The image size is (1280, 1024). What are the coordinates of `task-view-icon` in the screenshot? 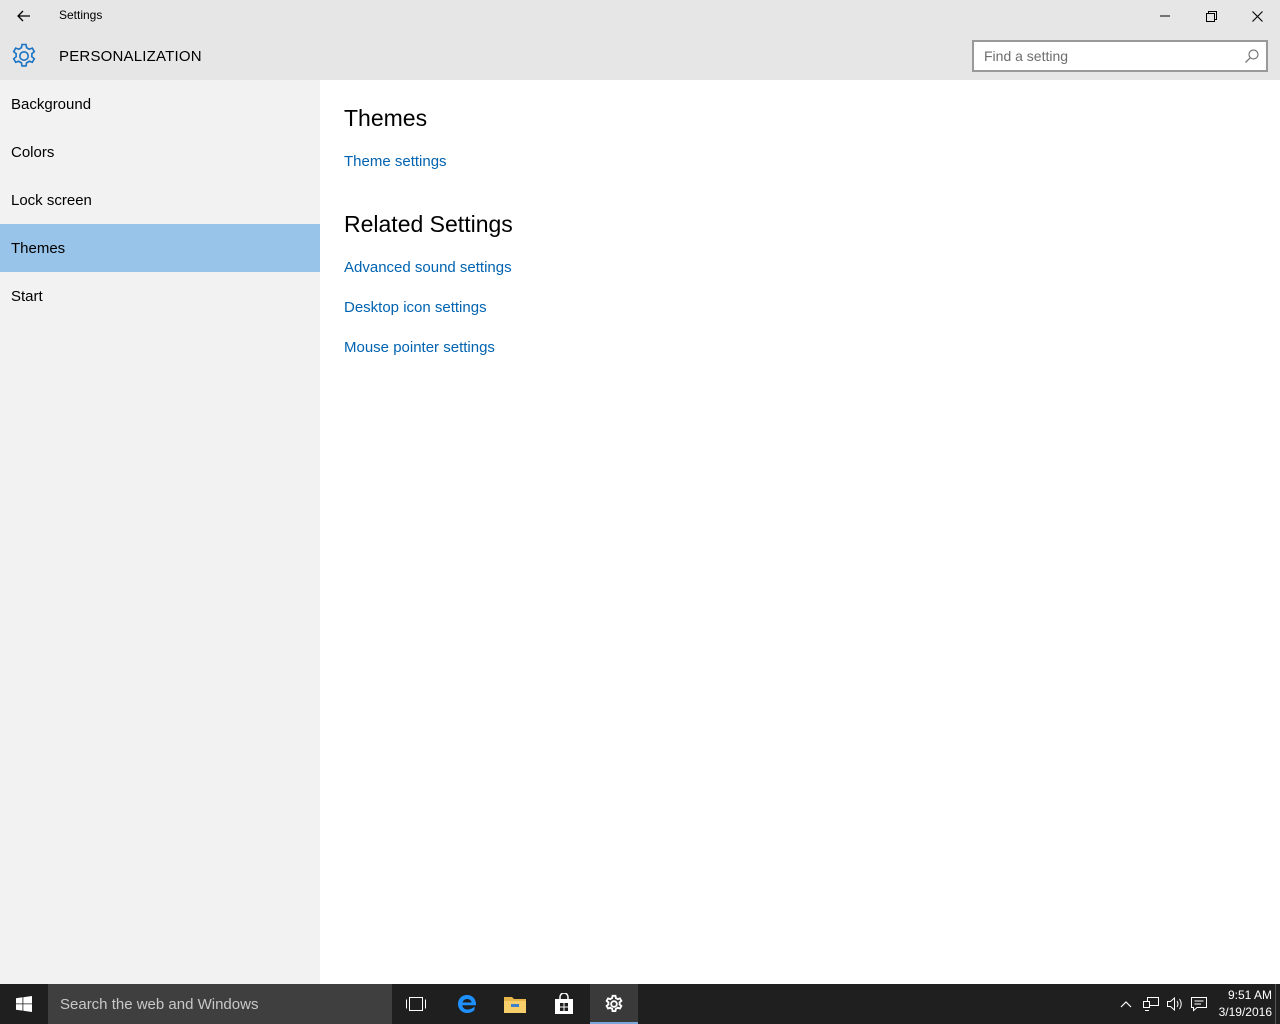 It's located at (416, 1004).